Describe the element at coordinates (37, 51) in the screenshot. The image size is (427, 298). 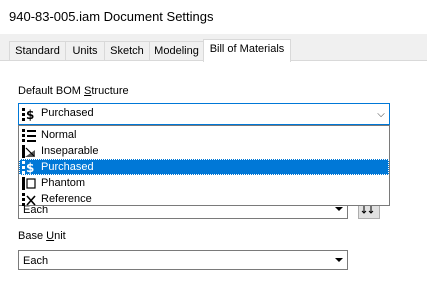
I see `tab-standard: Standard` at that location.